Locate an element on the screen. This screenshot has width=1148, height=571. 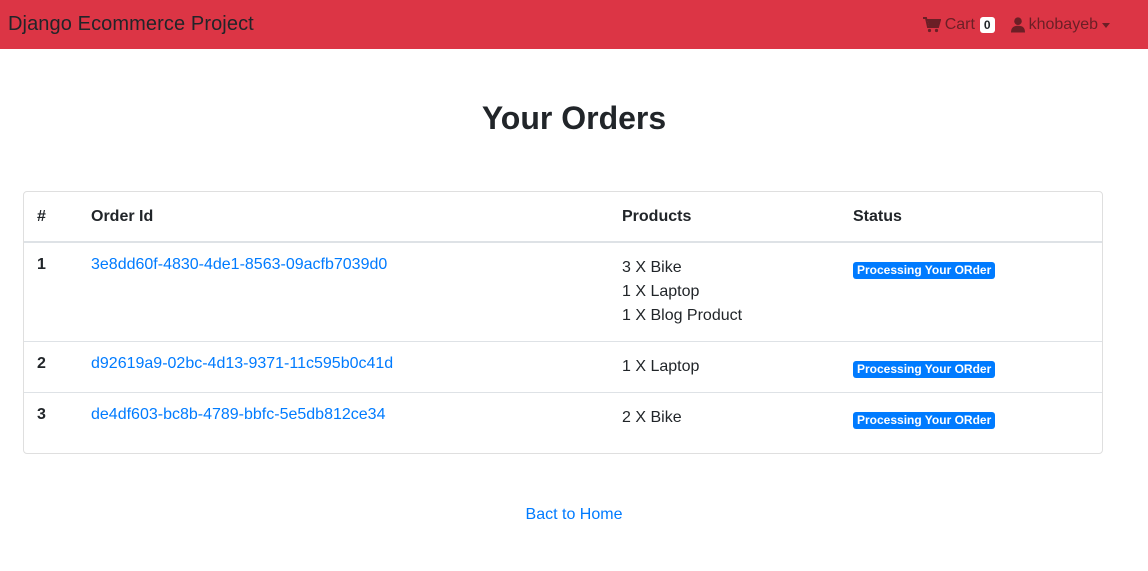
product-line: 1 X Blog Product is located at coordinates (682, 315).